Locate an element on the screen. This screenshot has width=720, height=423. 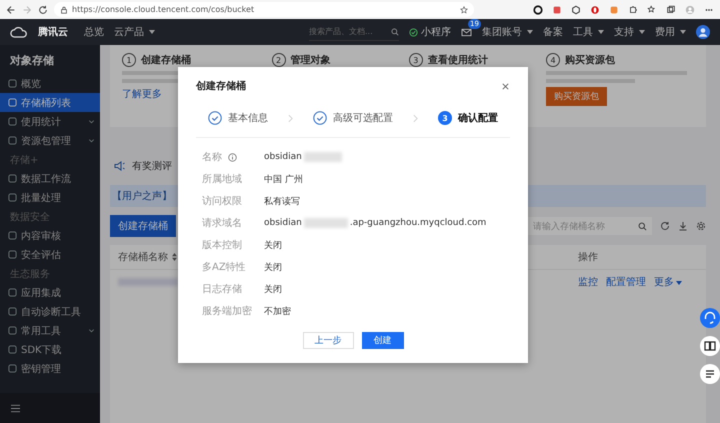
puzzle-icon is located at coordinates (633, 9).